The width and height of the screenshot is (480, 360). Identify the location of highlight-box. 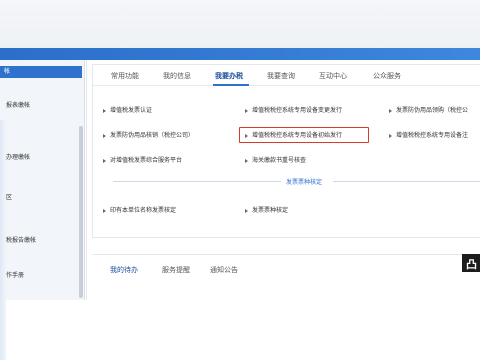
(304, 135).